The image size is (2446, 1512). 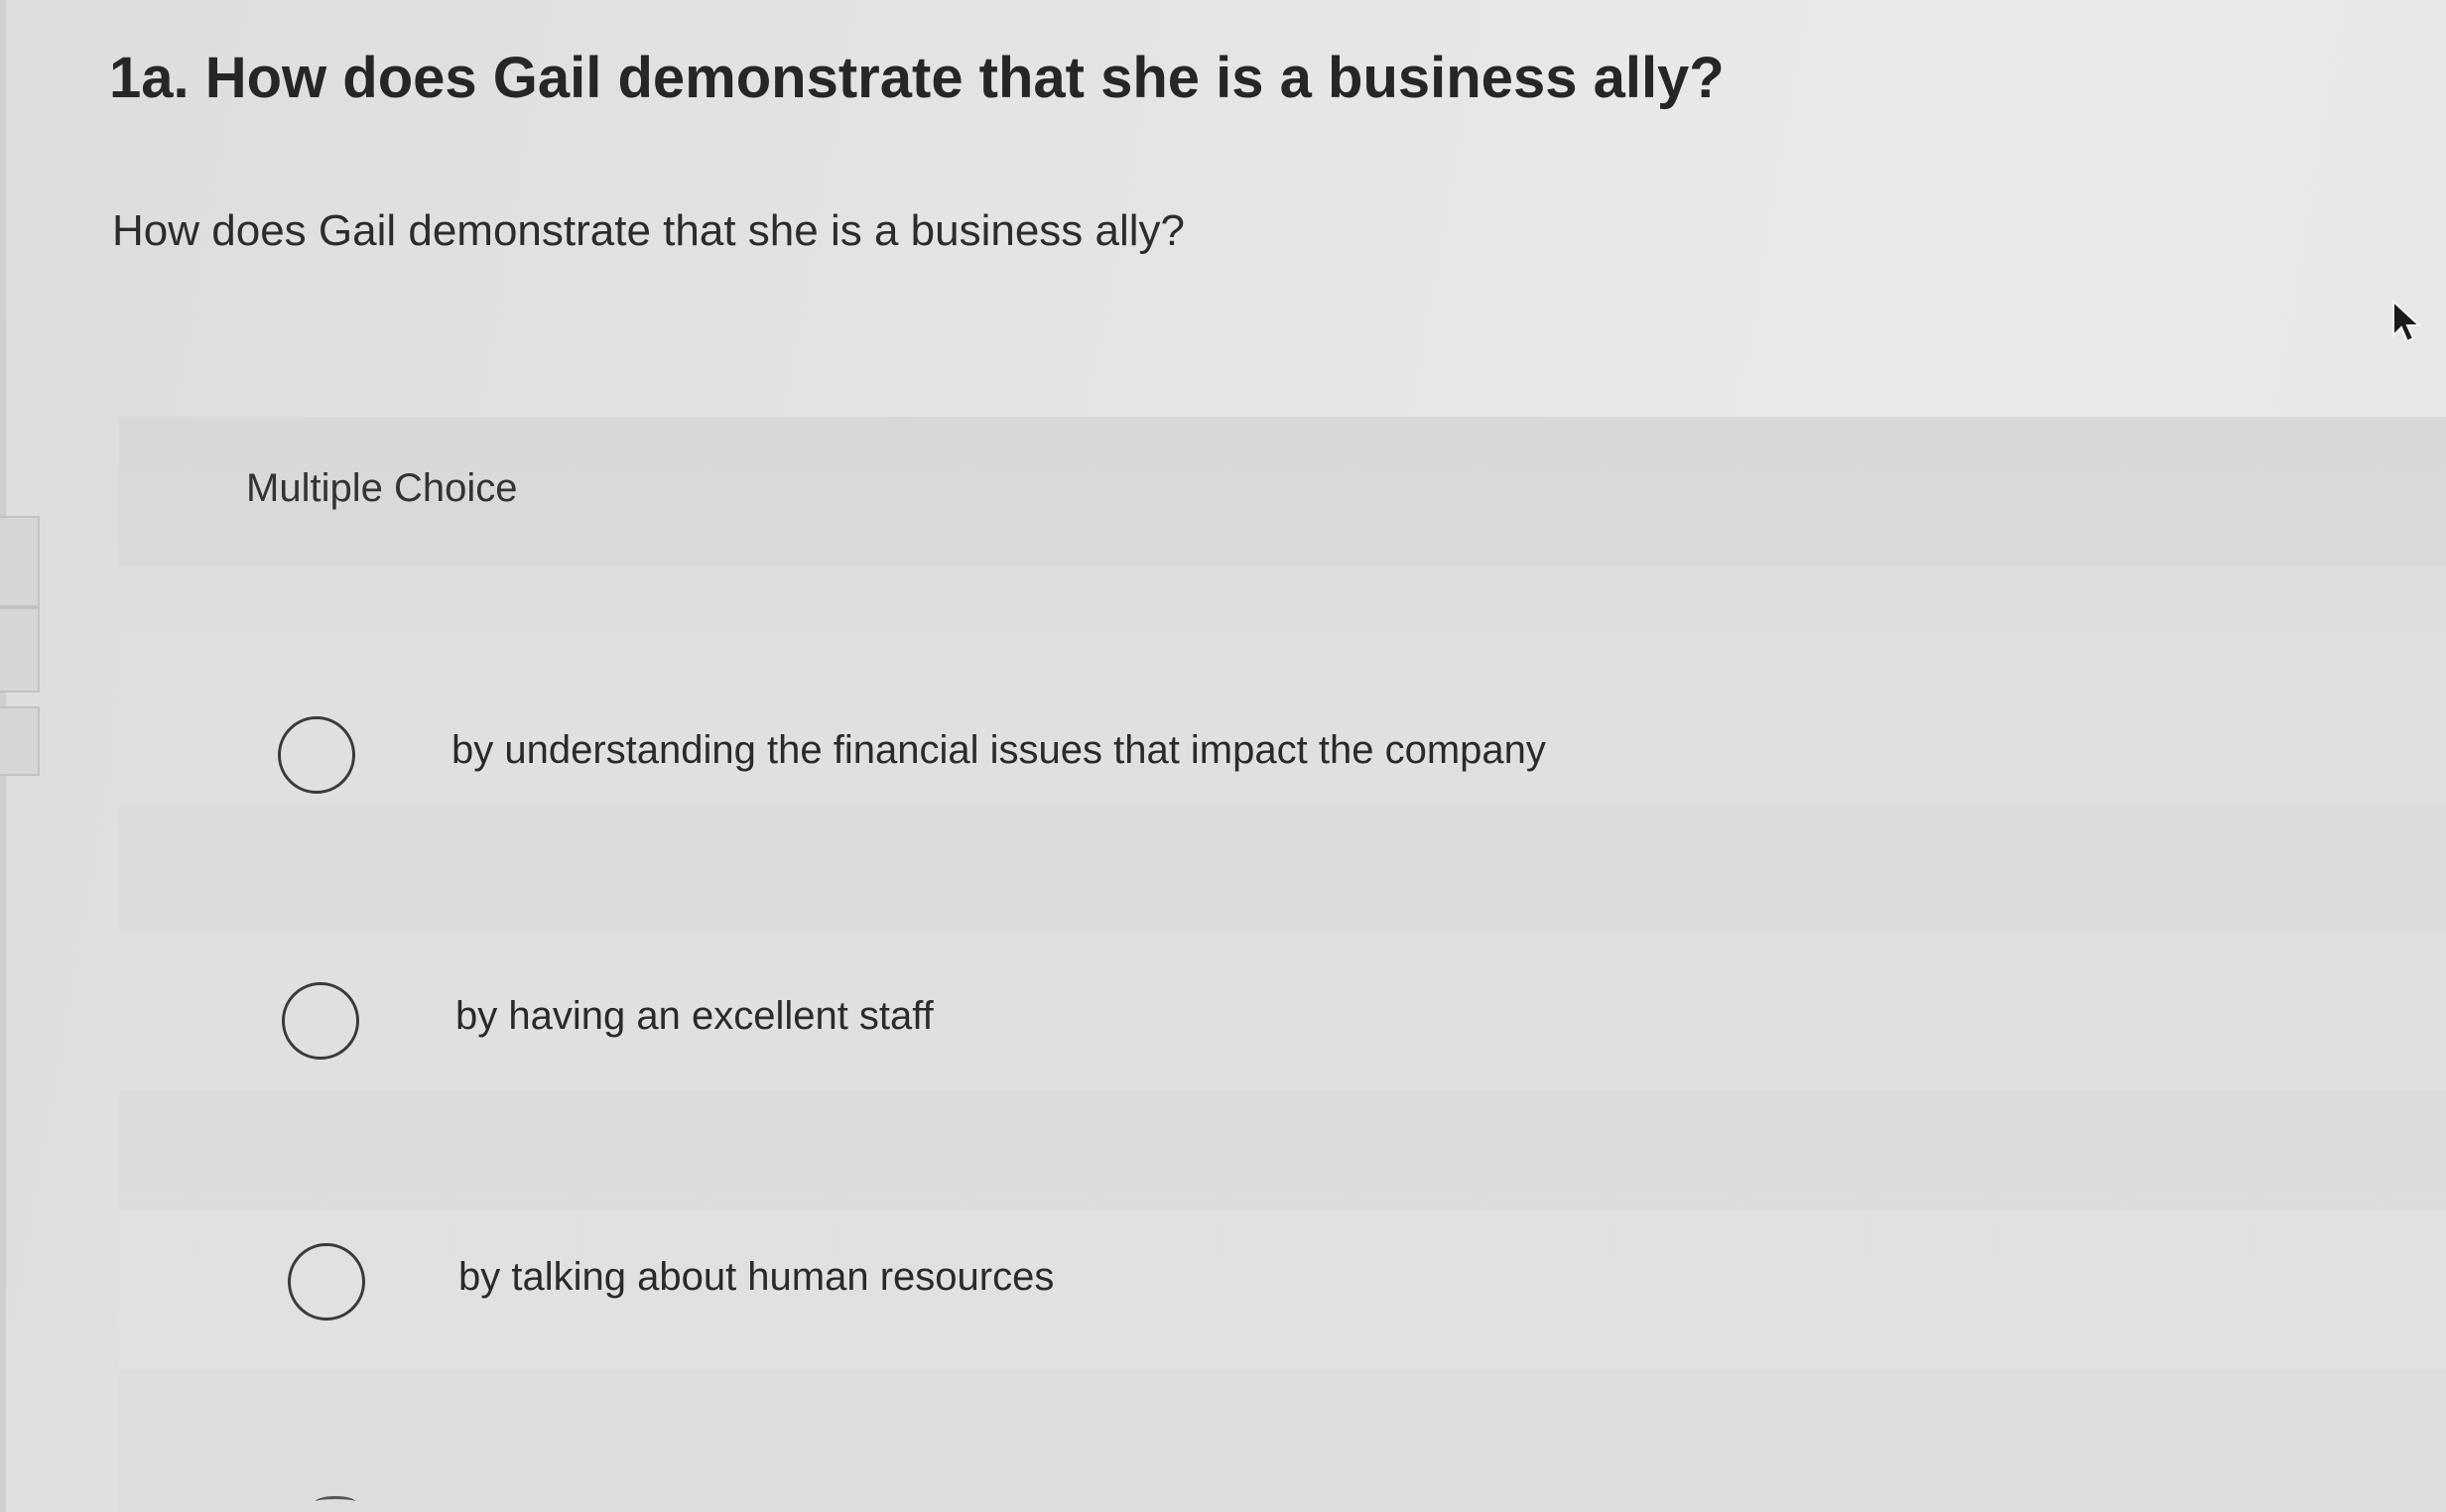 What do you see at coordinates (382, 488) in the screenshot?
I see `multiple-choice-label: Multiple Choice` at bounding box center [382, 488].